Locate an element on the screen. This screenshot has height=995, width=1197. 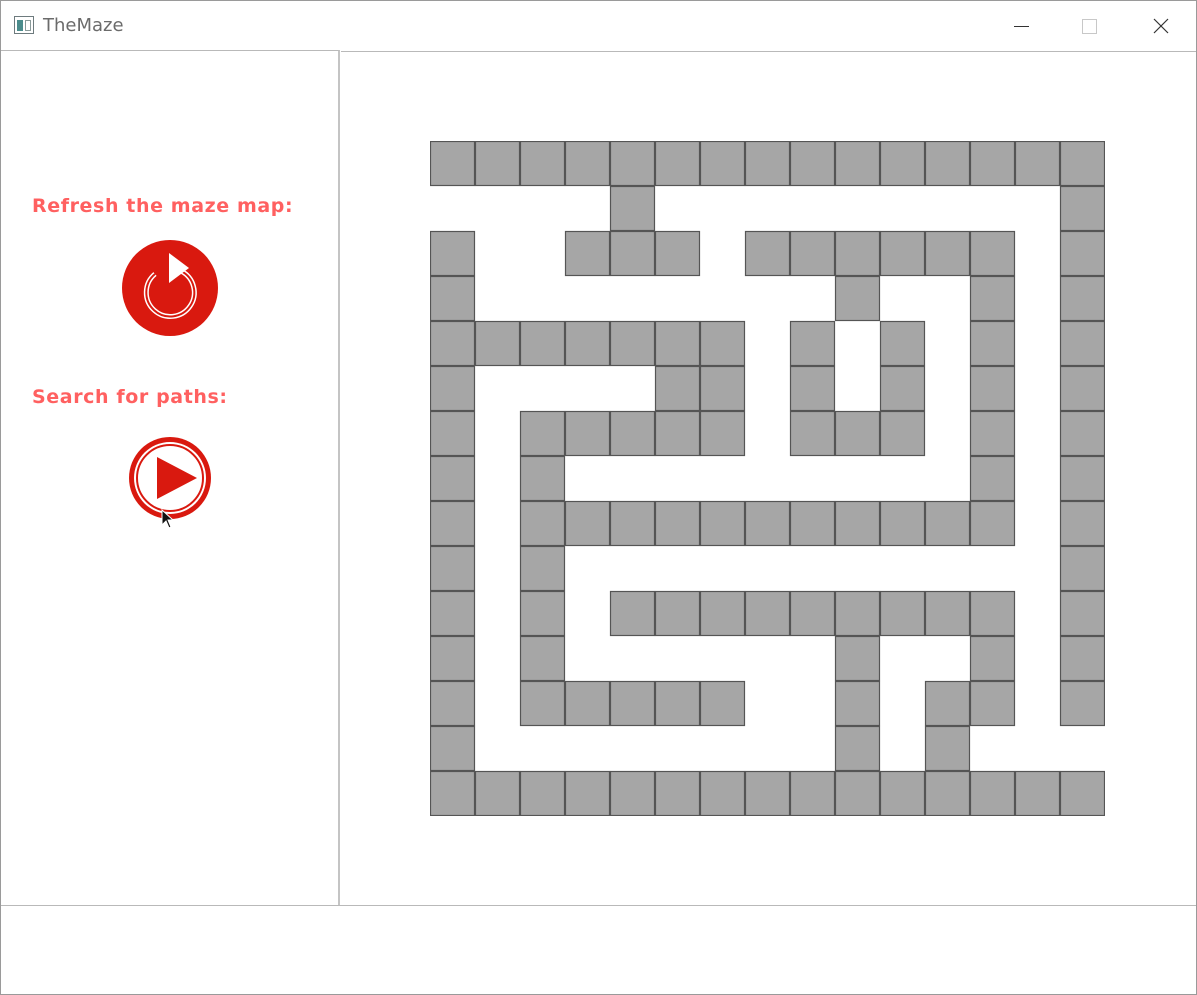
refresh-button is located at coordinates (170, 288).